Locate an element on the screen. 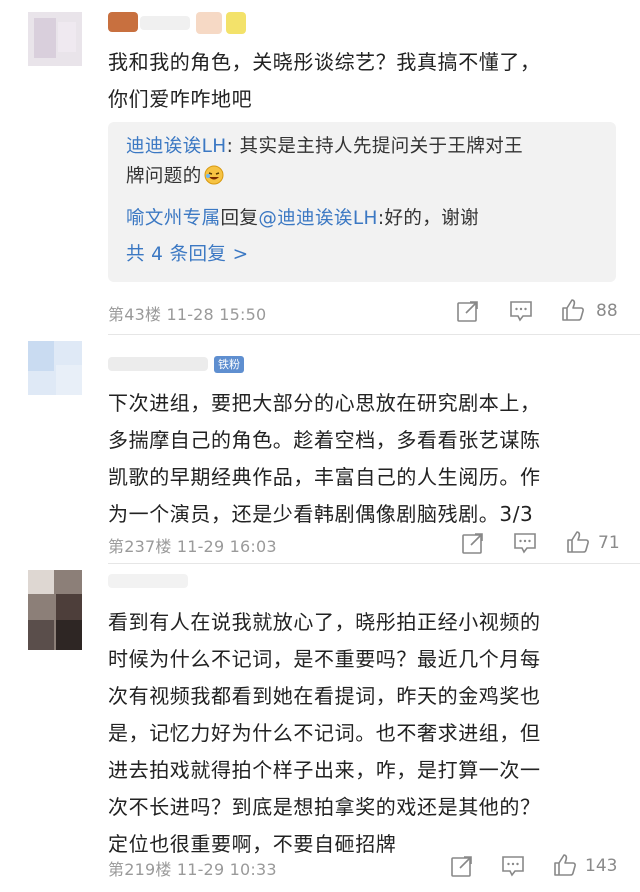 This screenshot has height=892, width=640. reply-content: :好的，谢谢 is located at coordinates (428, 218).